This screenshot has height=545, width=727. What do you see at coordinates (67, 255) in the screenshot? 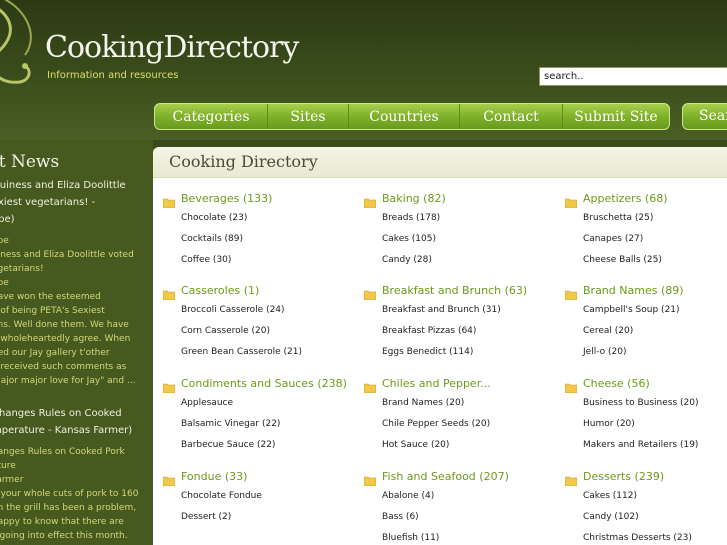
I see `news-body: uiness and Eliza Doolittle voted` at bounding box center [67, 255].